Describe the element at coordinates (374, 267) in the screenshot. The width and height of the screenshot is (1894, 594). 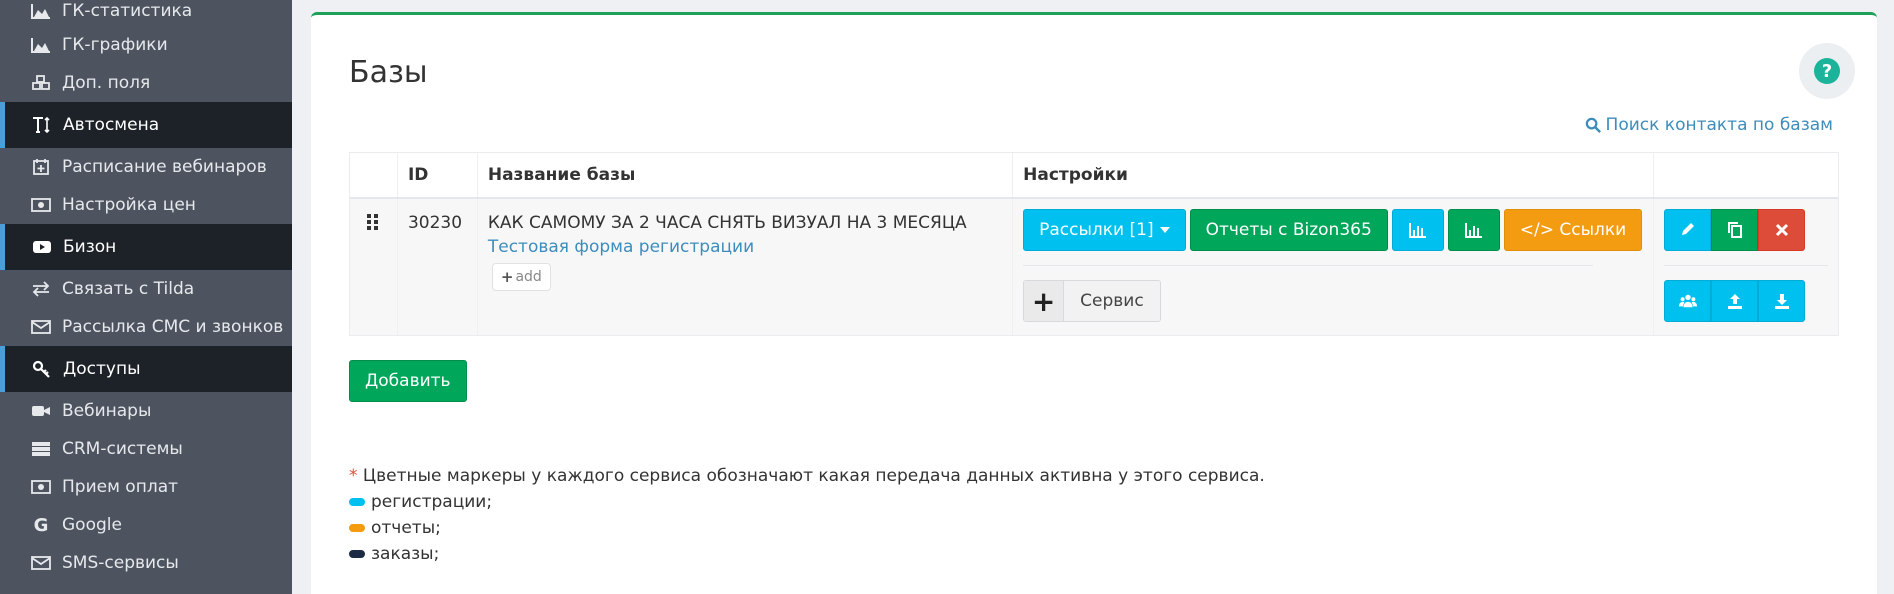
I see `drag-handle` at that location.